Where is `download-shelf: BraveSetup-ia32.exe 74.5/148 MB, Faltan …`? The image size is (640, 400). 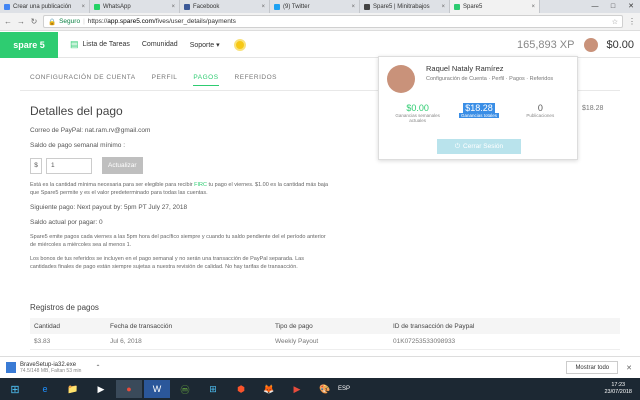 download-shelf: BraveSetup-ia32.exe 74.5/148 MB, Faltan … is located at coordinates (320, 367).